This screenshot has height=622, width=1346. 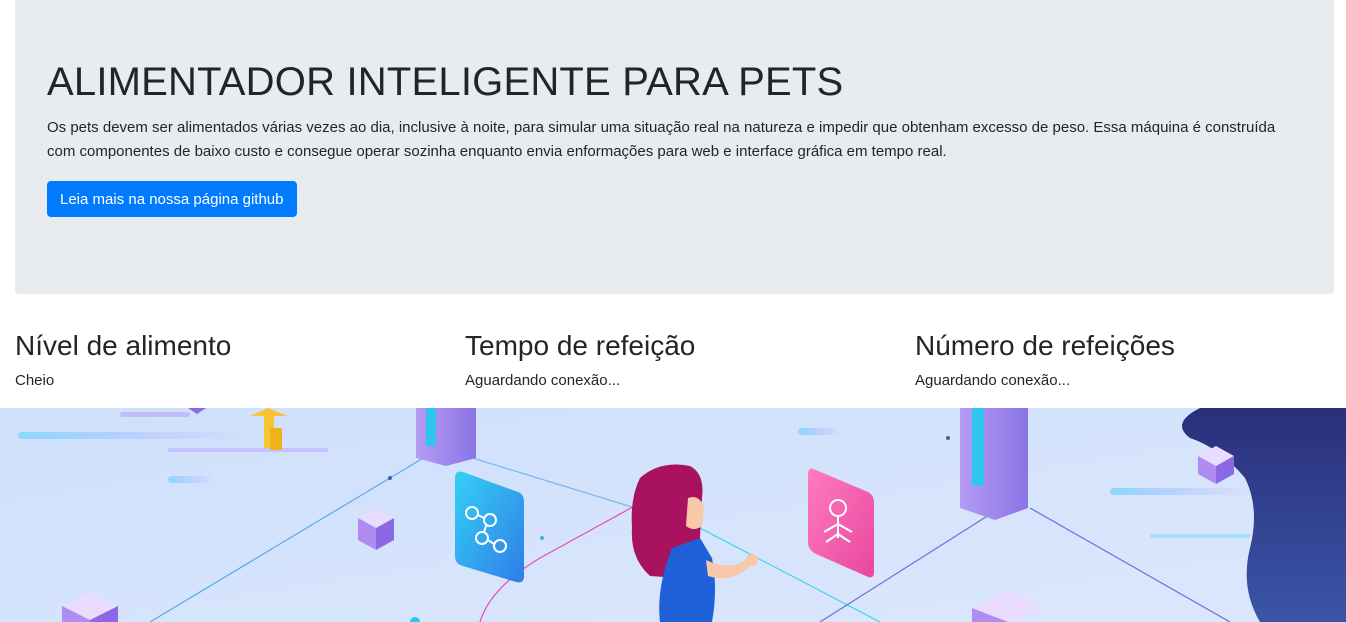 I want to click on stat-title: Nível de alimento, so click(x=123, y=345).